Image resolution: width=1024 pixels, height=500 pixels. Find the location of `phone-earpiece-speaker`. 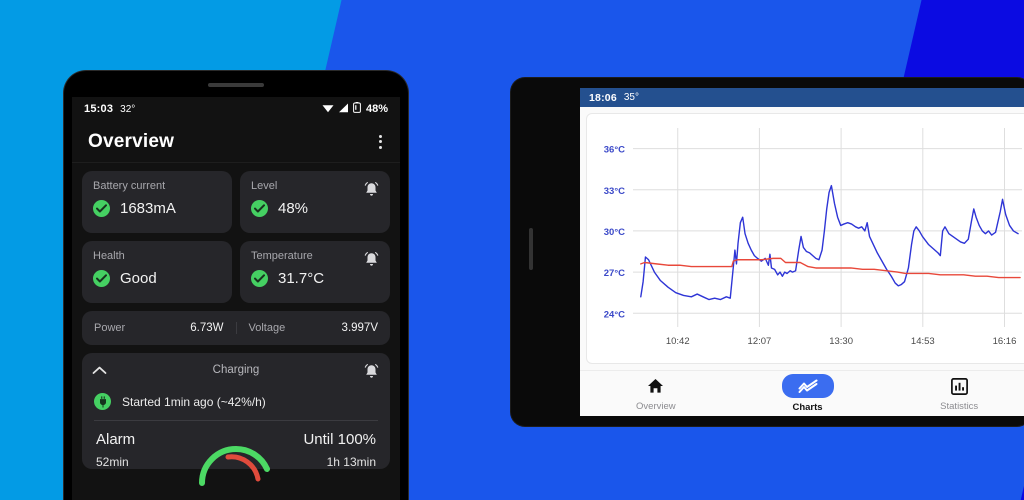

phone-earpiece-speaker is located at coordinates (236, 85).